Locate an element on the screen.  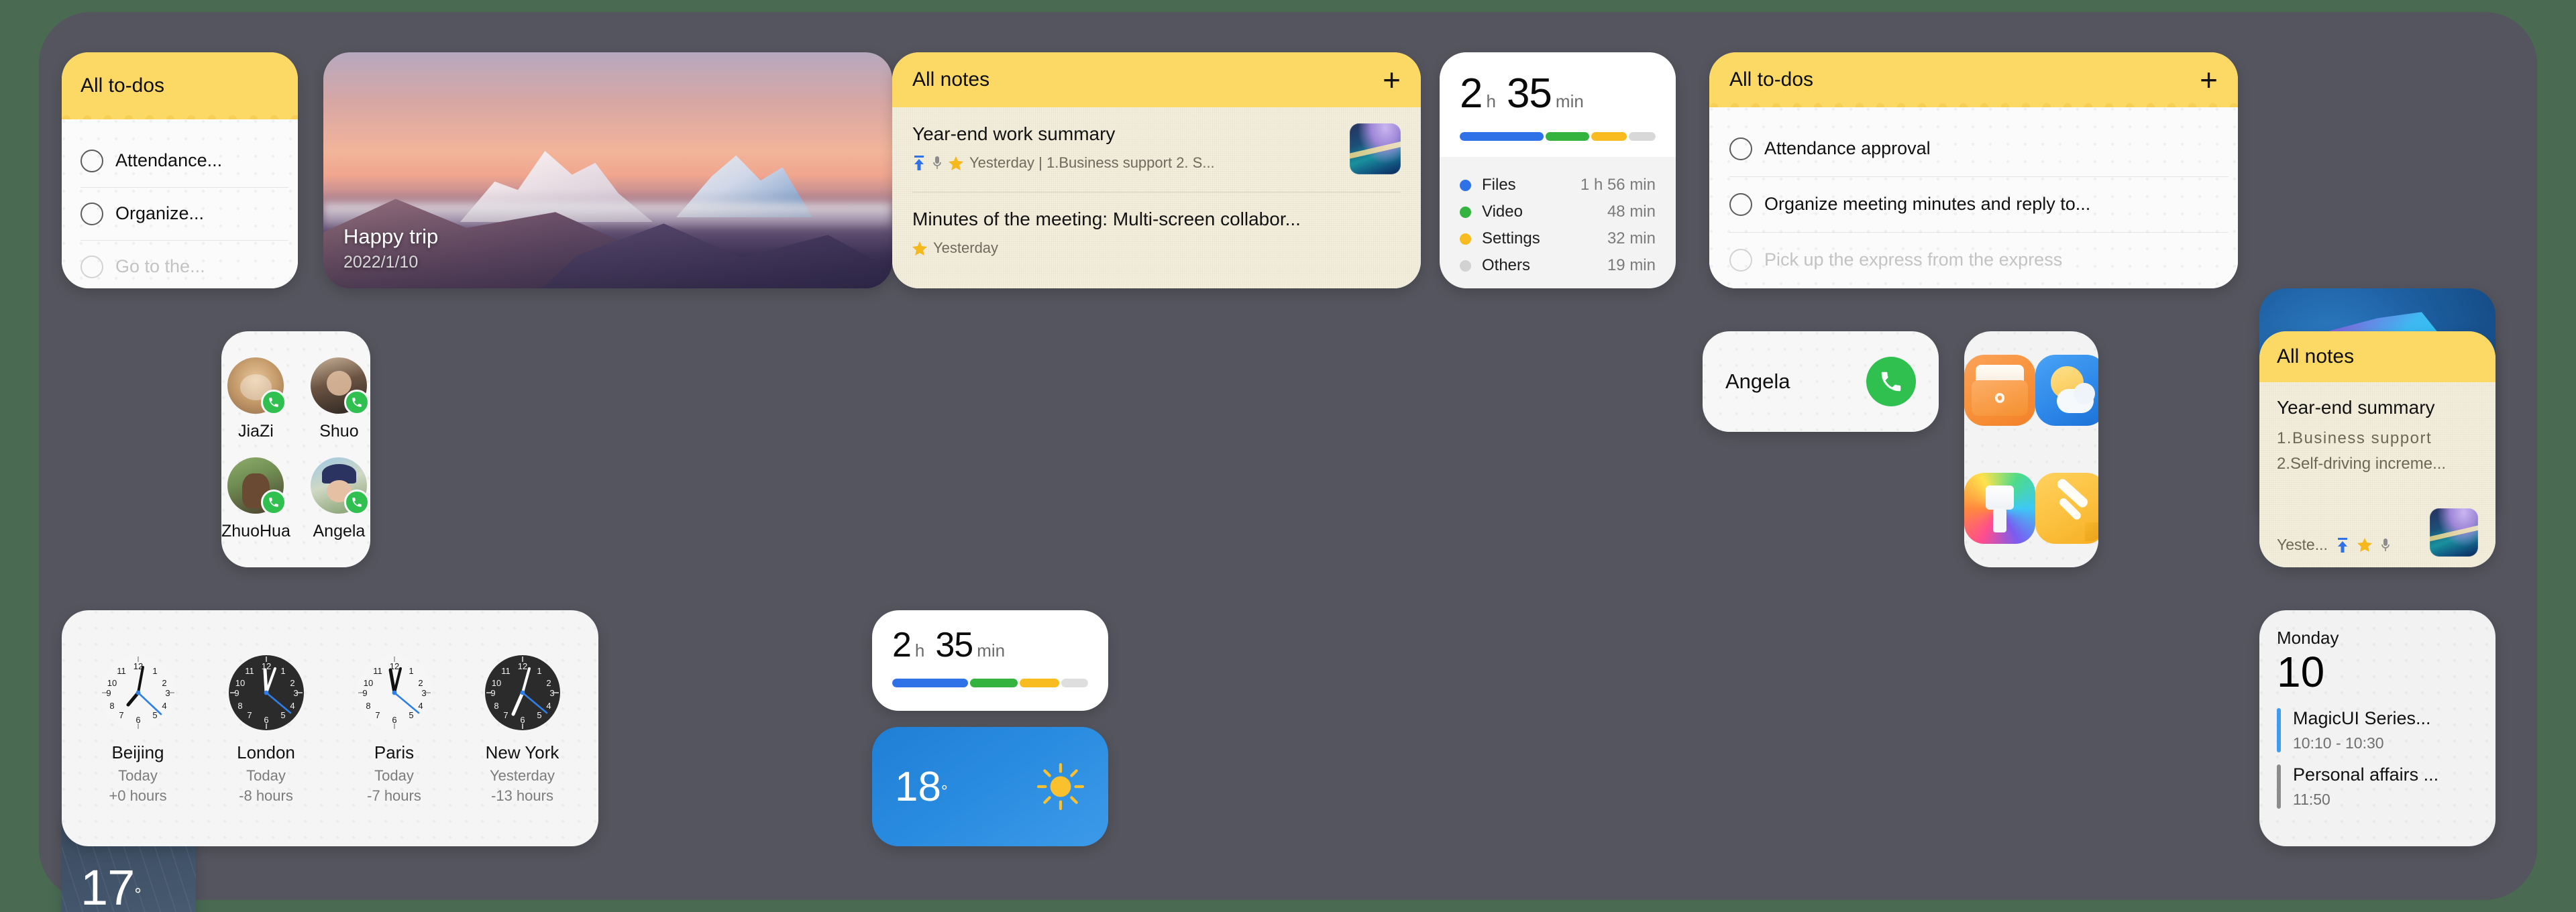
calendar-event: MagicUI Series... 10:10 - 10:30 is located at coordinates (2377, 730).